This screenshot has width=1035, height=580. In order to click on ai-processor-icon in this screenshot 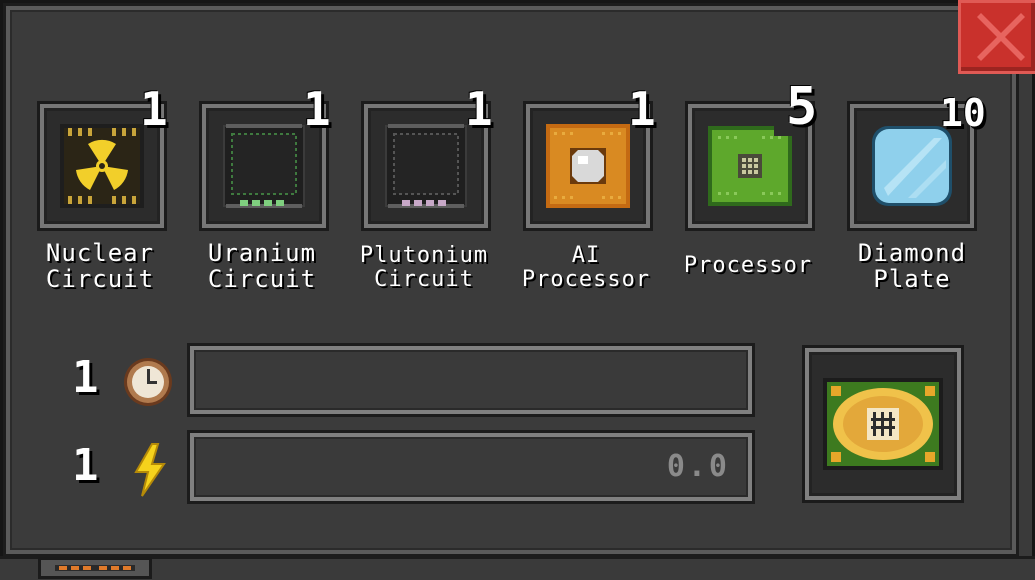, I will do `click(588, 166)`.